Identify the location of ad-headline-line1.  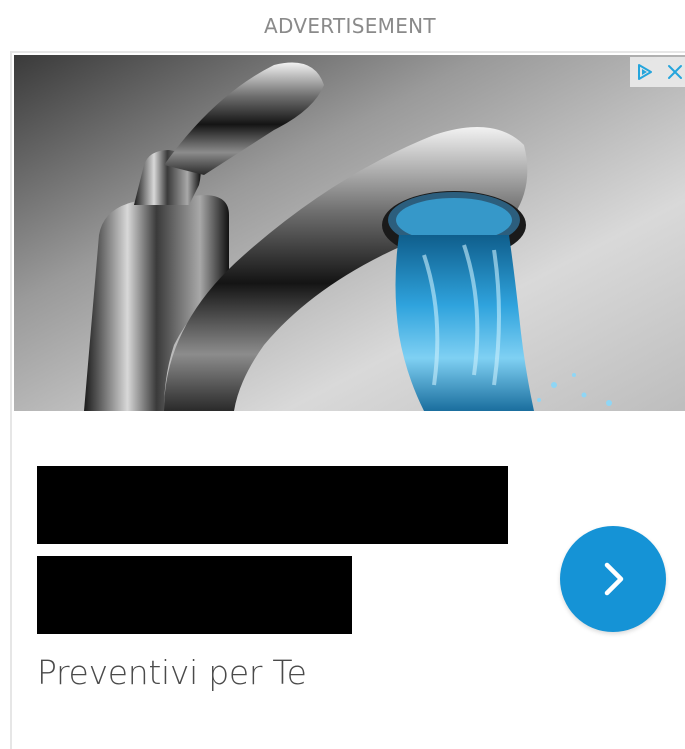
(272, 505).